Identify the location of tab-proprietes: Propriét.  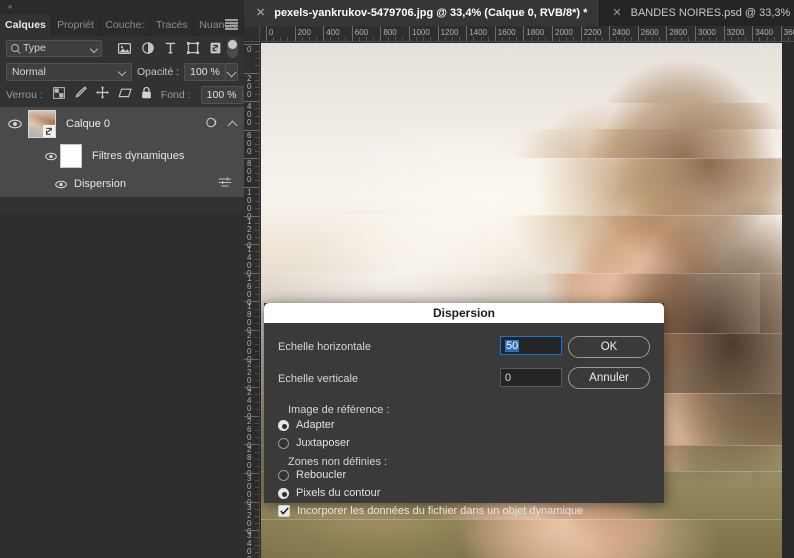
(76, 25).